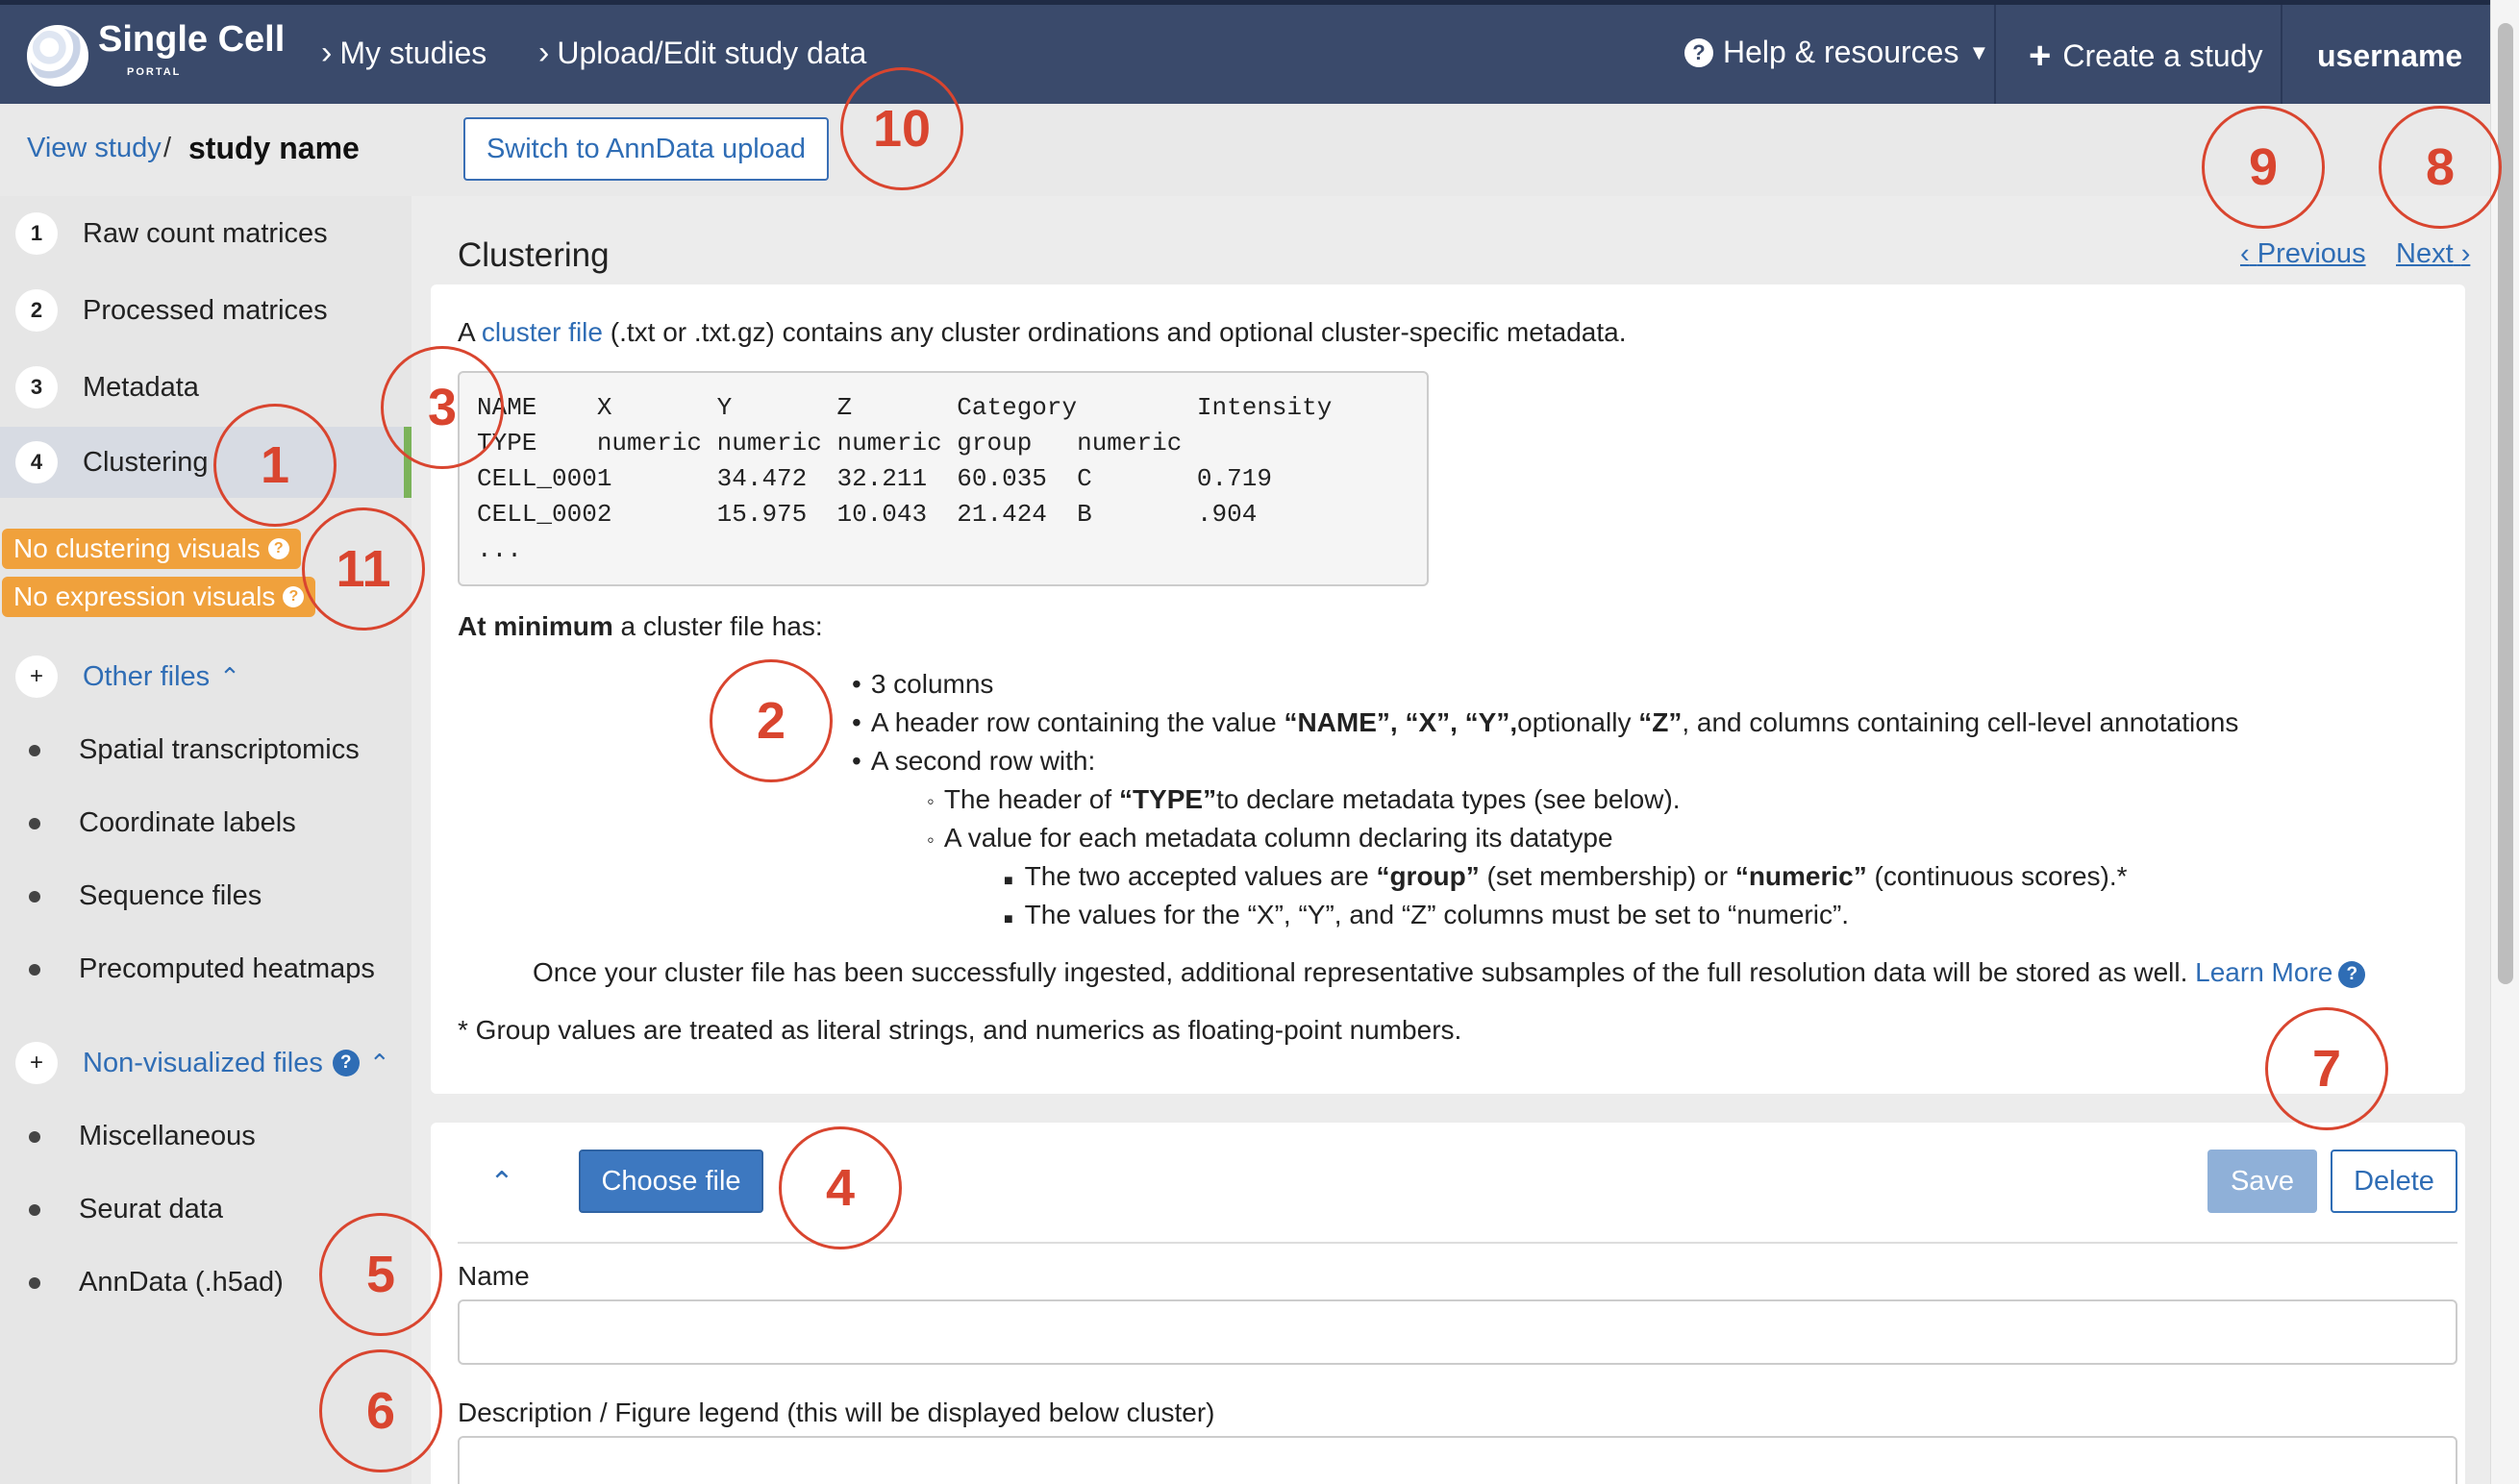 The width and height of the screenshot is (2519, 1484). Describe the element at coordinates (2262, 1181) in the screenshot. I see `save-button: Save` at that location.